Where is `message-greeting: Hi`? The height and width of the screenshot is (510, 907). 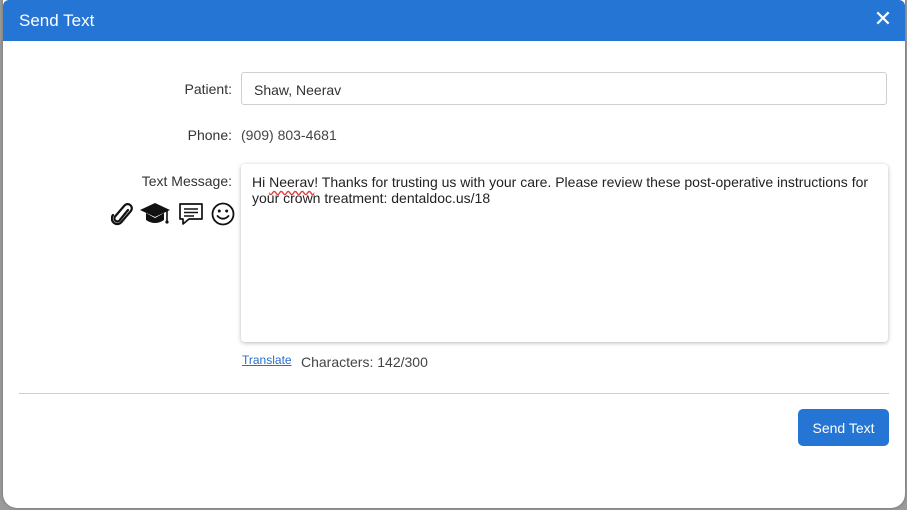 message-greeting: Hi is located at coordinates (261, 182).